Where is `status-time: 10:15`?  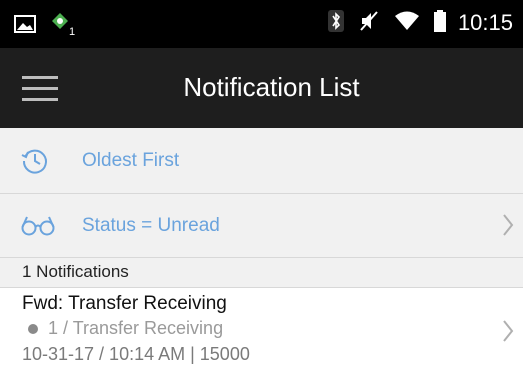
status-time: 10:15 is located at coordinates (485, 22).